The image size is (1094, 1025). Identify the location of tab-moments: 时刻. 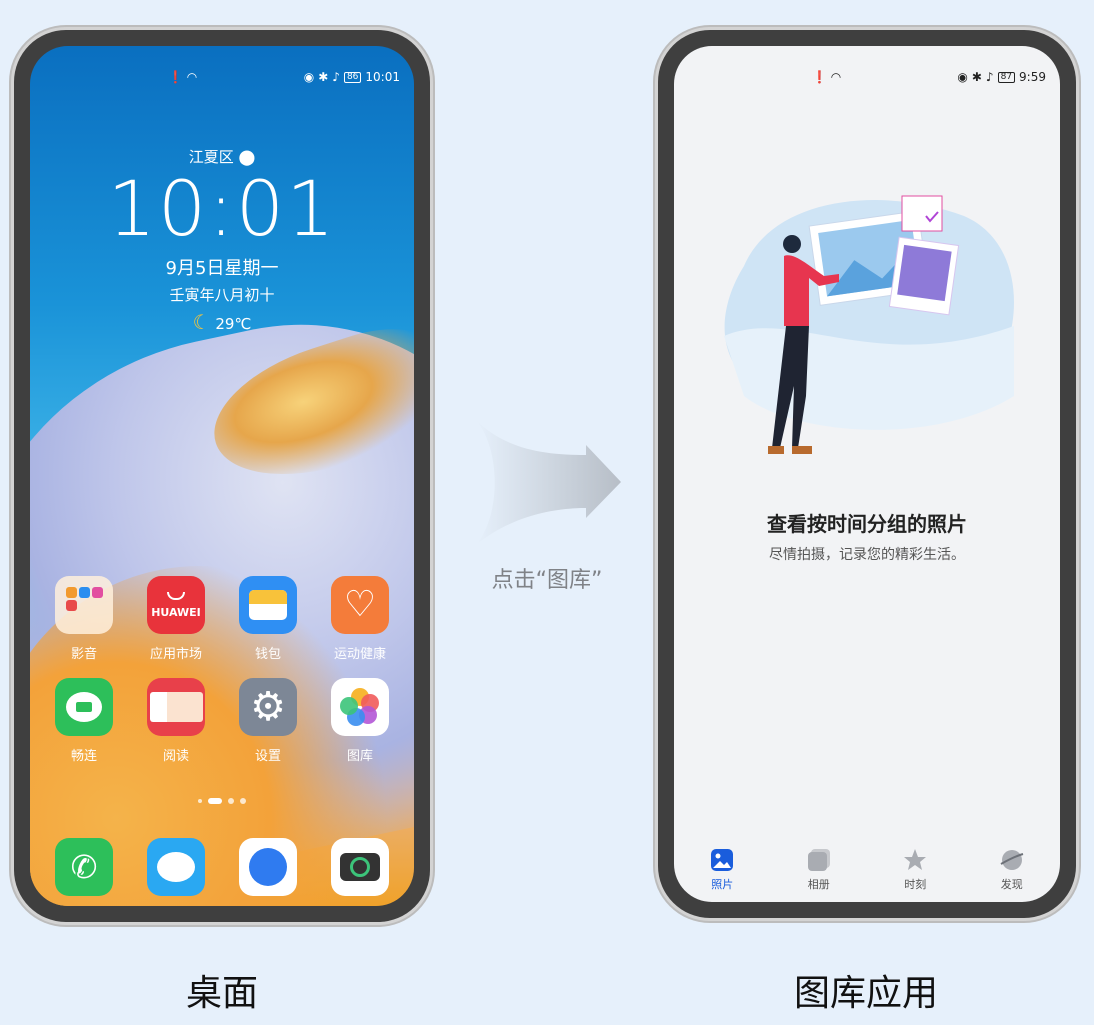
(915, 870).